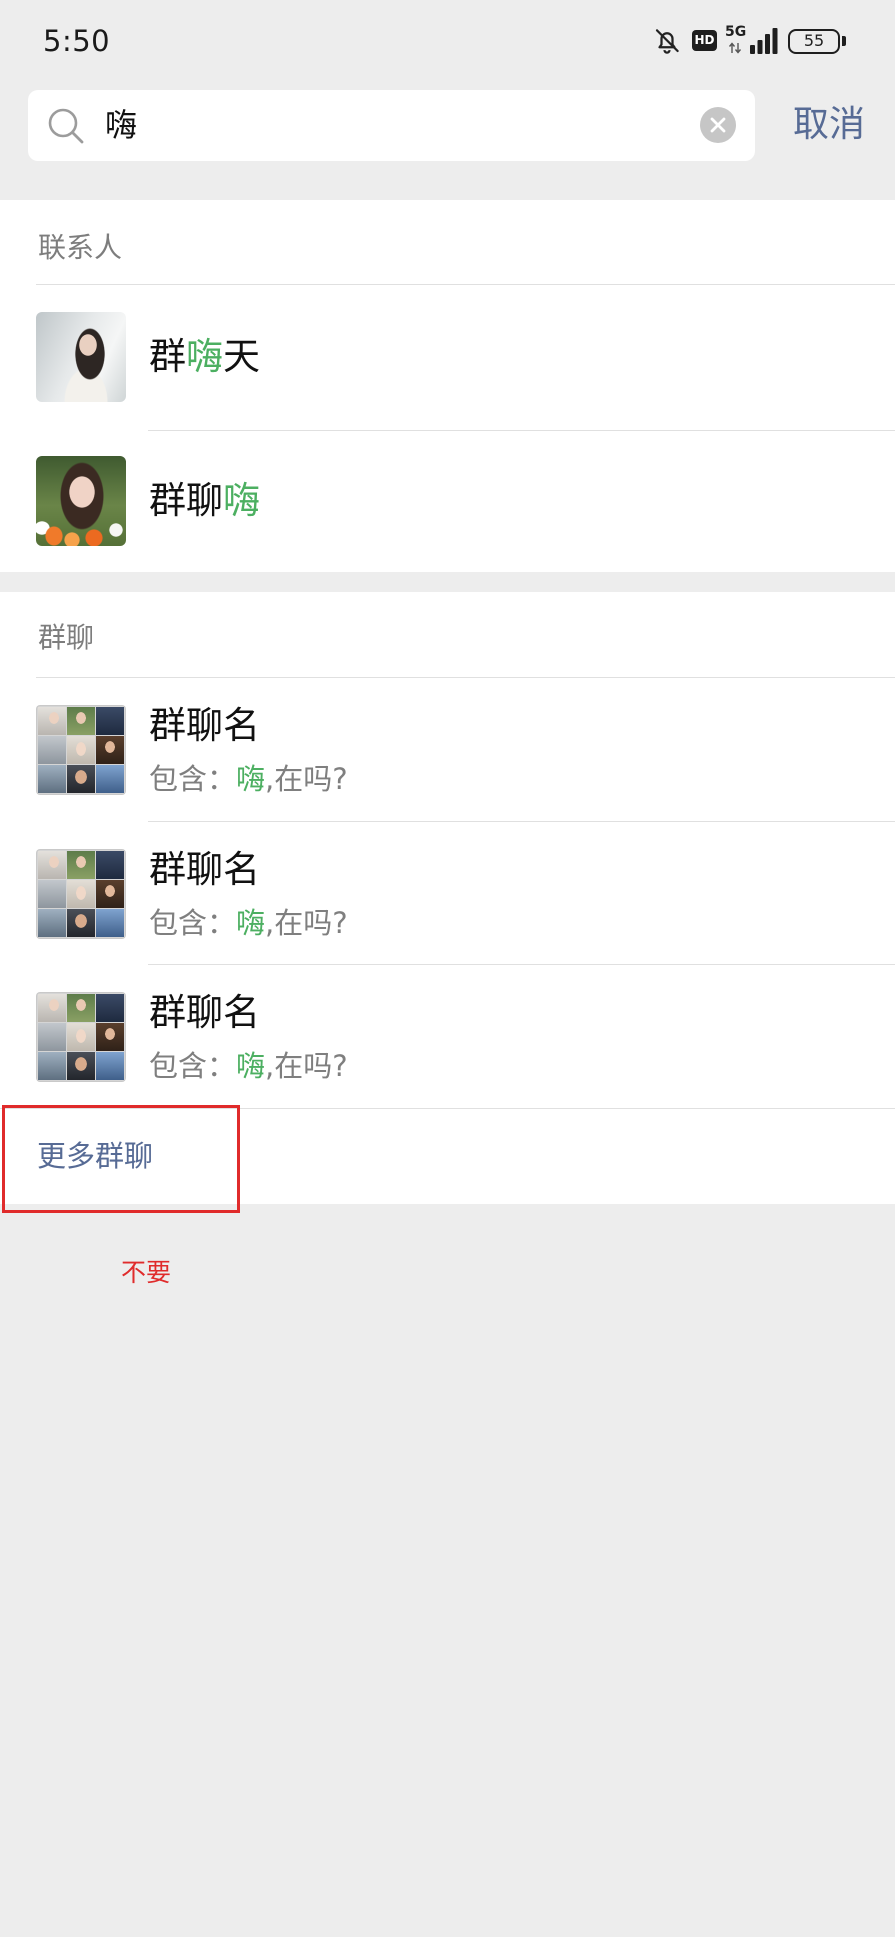 This screenshot has width=895, height=1937. I want to click on annotation-box, so click(121, 1159).